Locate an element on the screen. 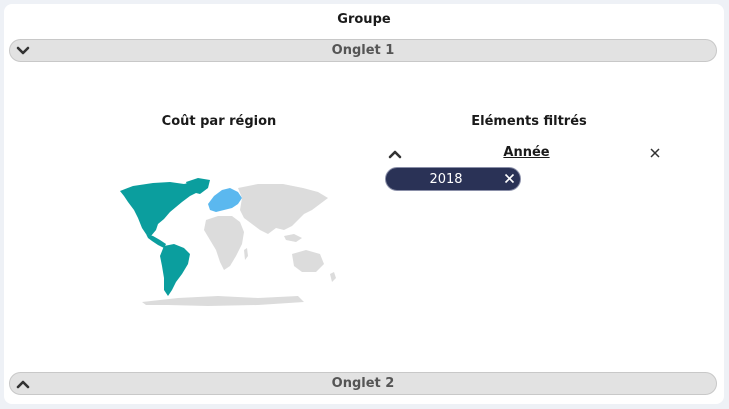 Image resolution: width=729 pixels, height=409 pixels. tab-onglet-1: Onglet 1 is located at coordinates (363, 50).